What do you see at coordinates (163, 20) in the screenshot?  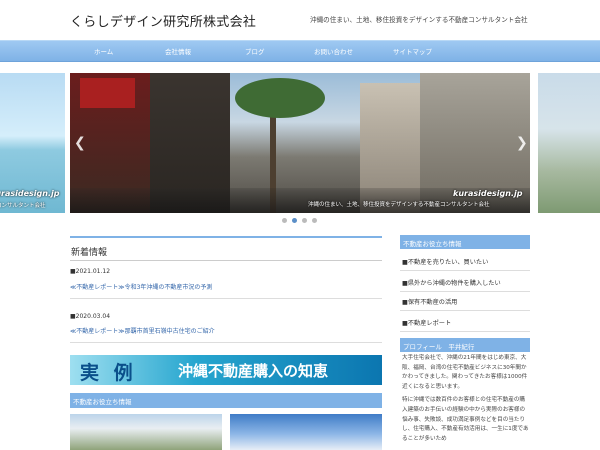 I see `site-title: くらしデザイン研究所株式会社` at bounding box center [163, 20].